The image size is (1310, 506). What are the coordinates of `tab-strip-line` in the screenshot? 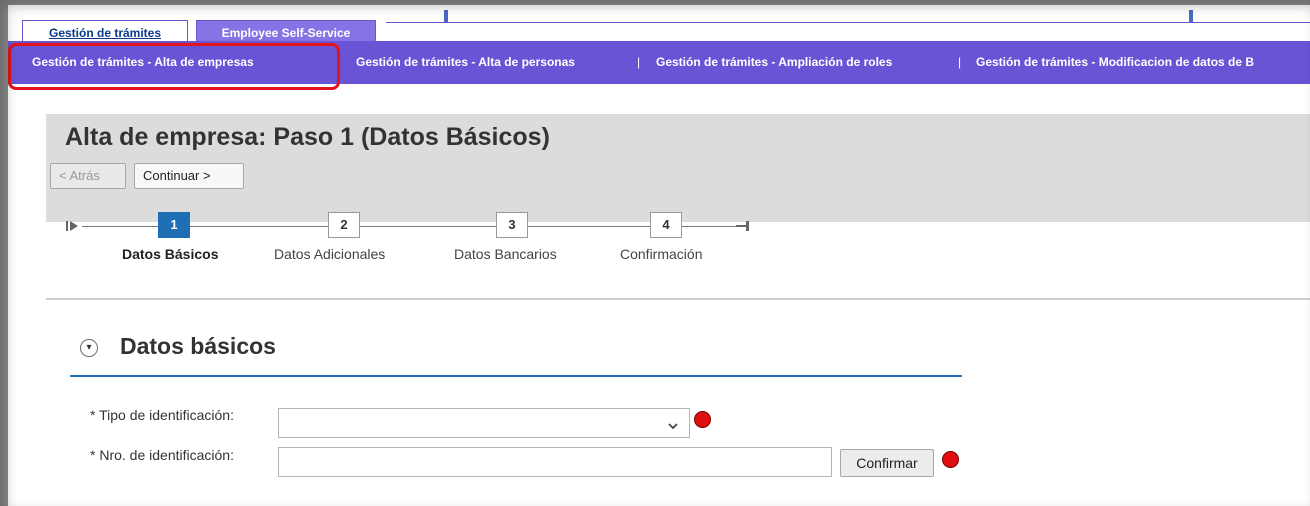 It's located at (848, 22).